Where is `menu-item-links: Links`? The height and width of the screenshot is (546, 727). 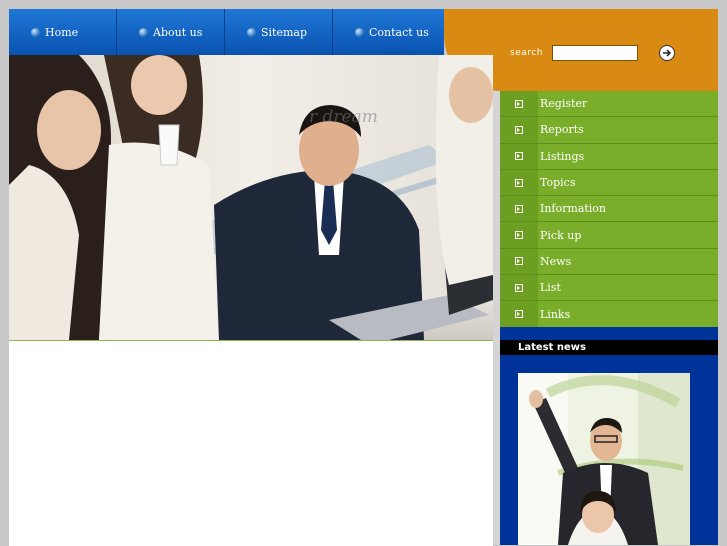 menu-item-links: Links is located at coordinates (609, 314).